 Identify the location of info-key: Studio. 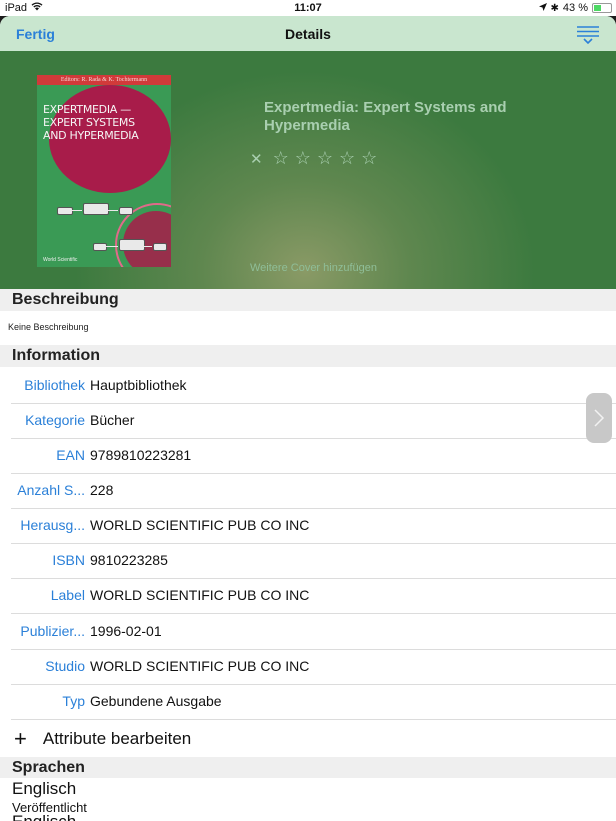
(65, 666).